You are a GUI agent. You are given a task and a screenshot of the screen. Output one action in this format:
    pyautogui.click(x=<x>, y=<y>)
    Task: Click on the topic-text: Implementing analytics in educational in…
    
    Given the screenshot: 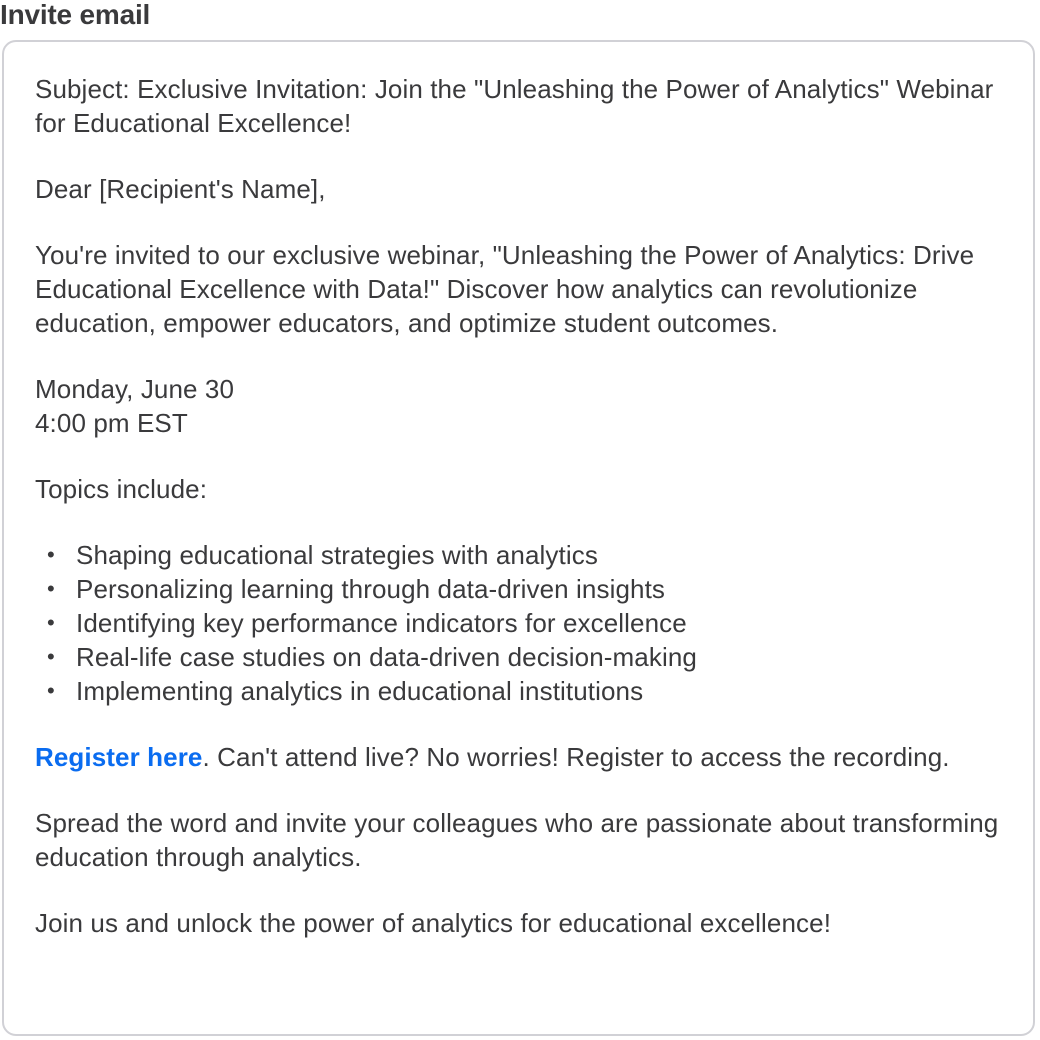 What is the action you would take?
    pyautogui.click(x=360, y=691)
    